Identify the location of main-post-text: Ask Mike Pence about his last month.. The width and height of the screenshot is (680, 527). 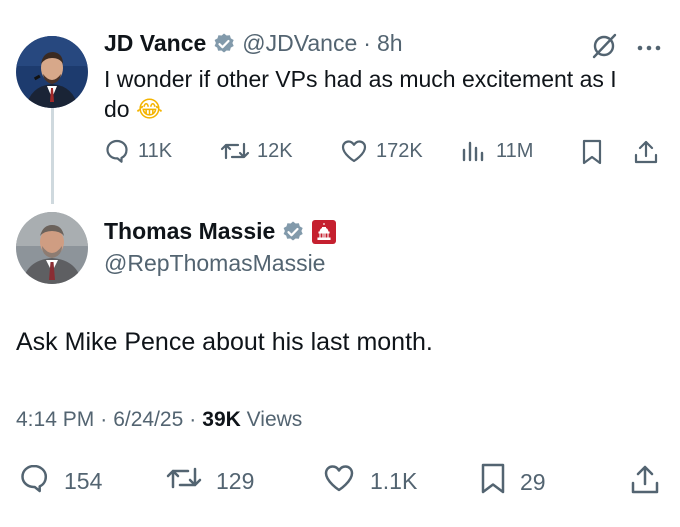
(224, 342).